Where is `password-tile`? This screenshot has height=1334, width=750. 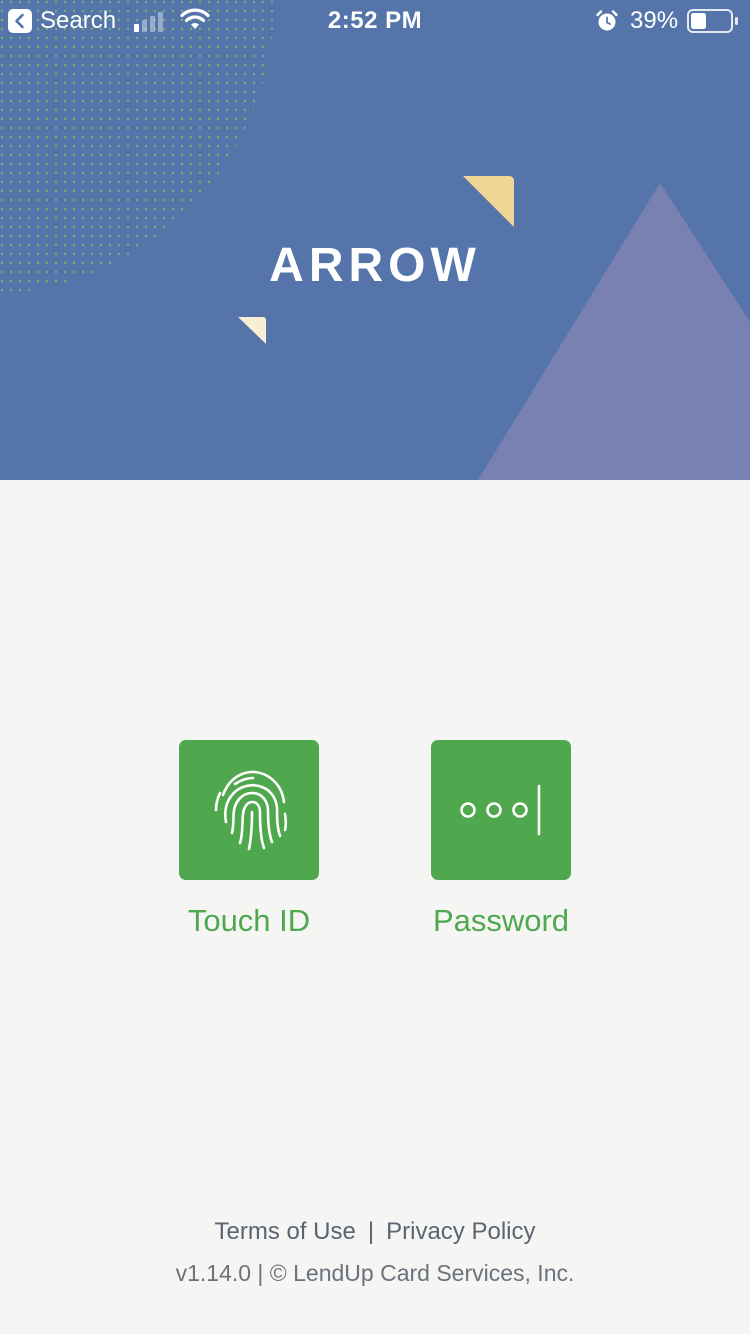 password-tile is located at coordinates (501, 810).